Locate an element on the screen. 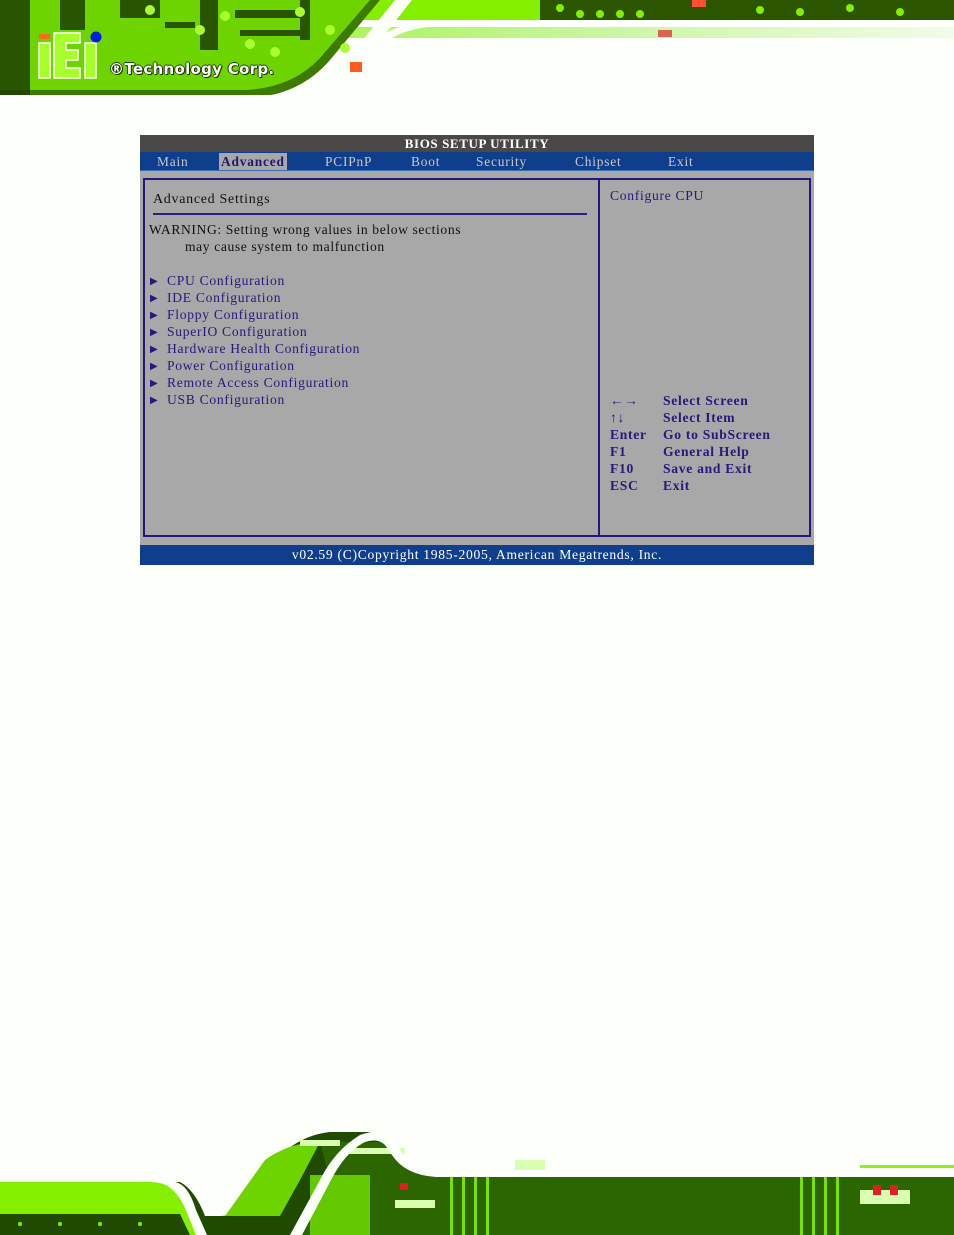 The width and height of the screenshot is (954, 1235). submenu-superio-configuration: ▶ SuperIO Configuration is located at coordinates (255, 331).